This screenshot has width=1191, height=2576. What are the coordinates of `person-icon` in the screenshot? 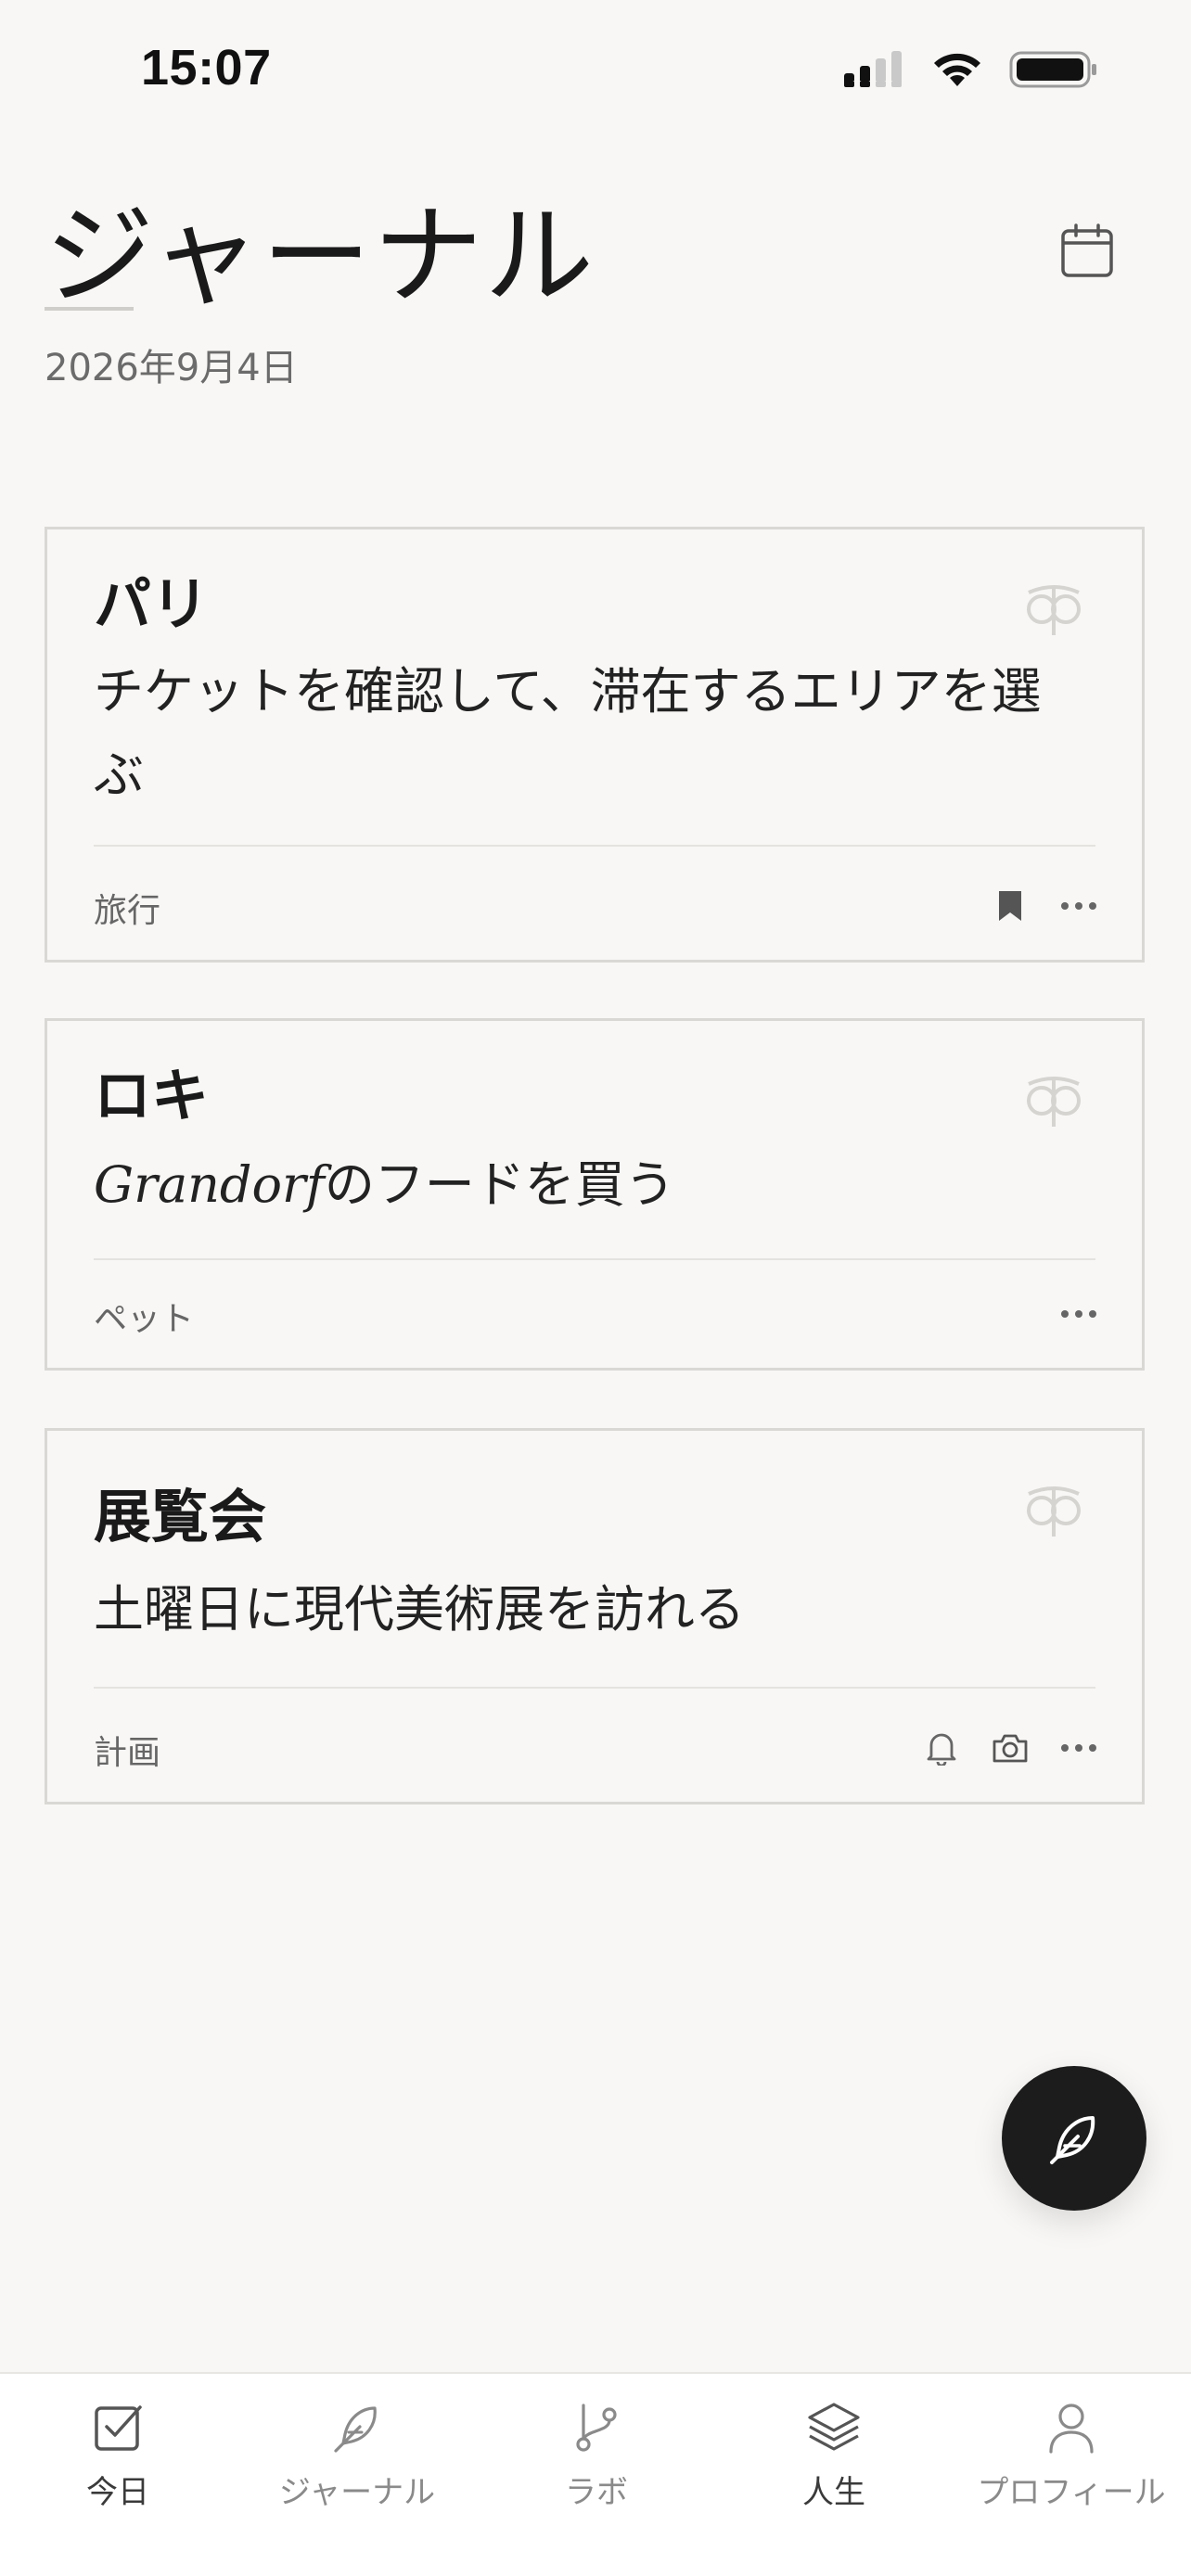 It's located at (1071, 2429).